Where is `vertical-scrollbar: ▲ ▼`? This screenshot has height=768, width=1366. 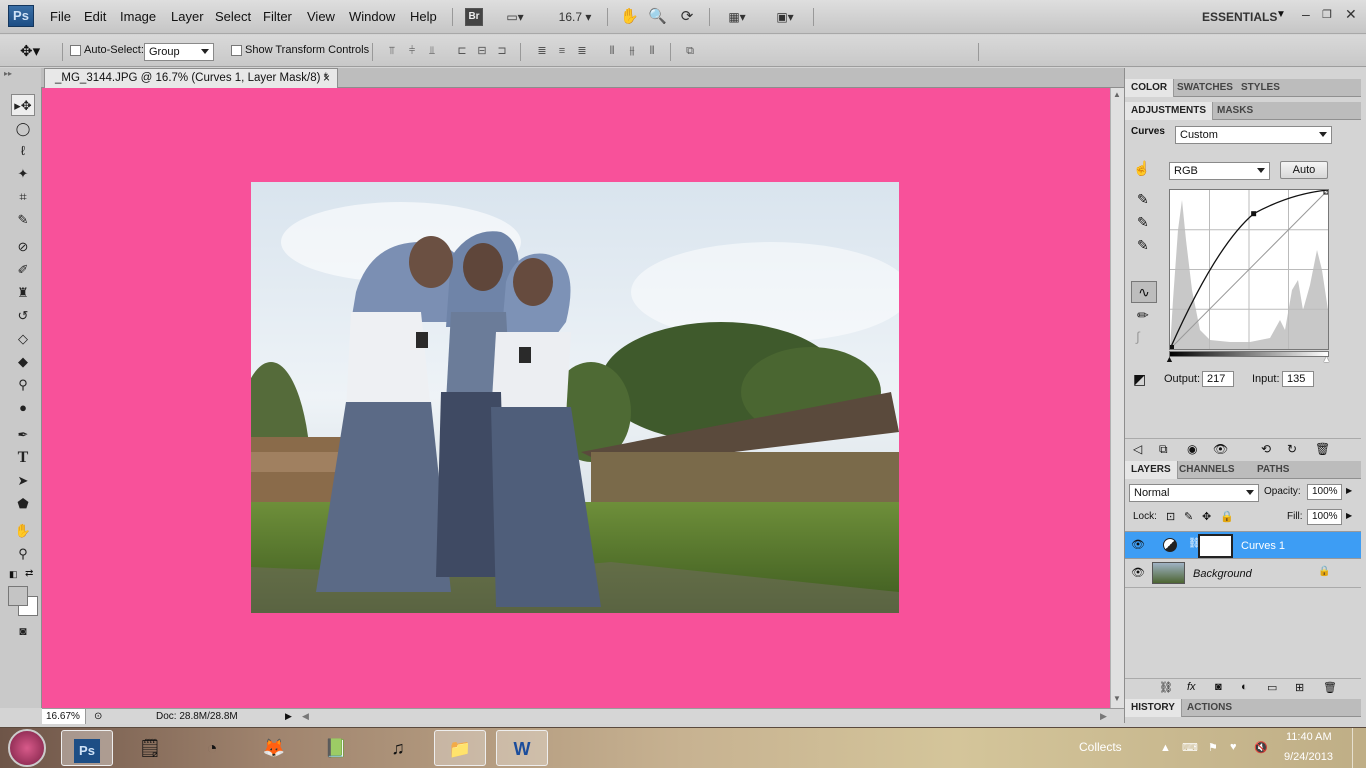 vertical-scrollbar: ▲ ▼ is located at coordinates (1117, 398).